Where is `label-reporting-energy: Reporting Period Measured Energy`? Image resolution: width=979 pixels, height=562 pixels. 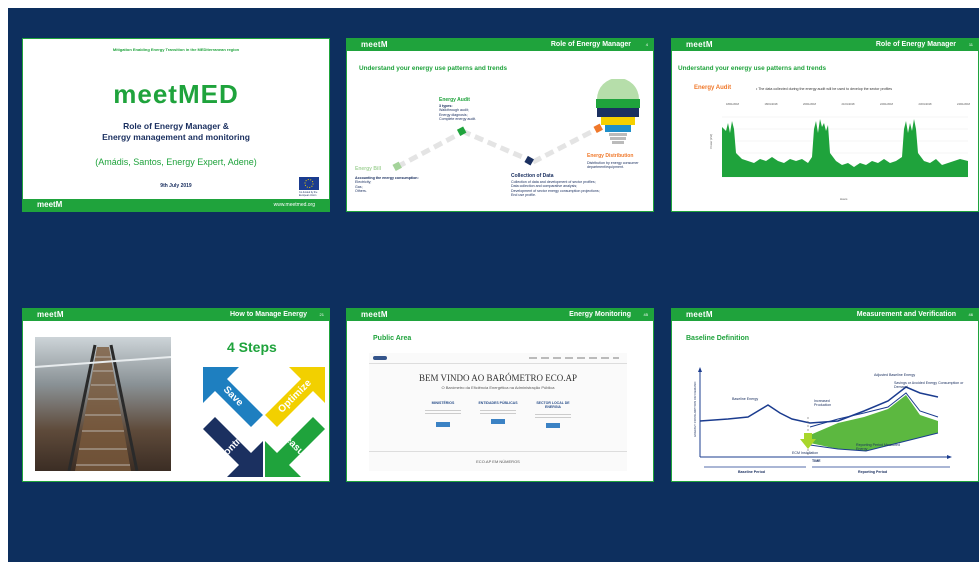
label-reporting-energy: Reporting Period Measured Energy is located at coordinates (878, 447).